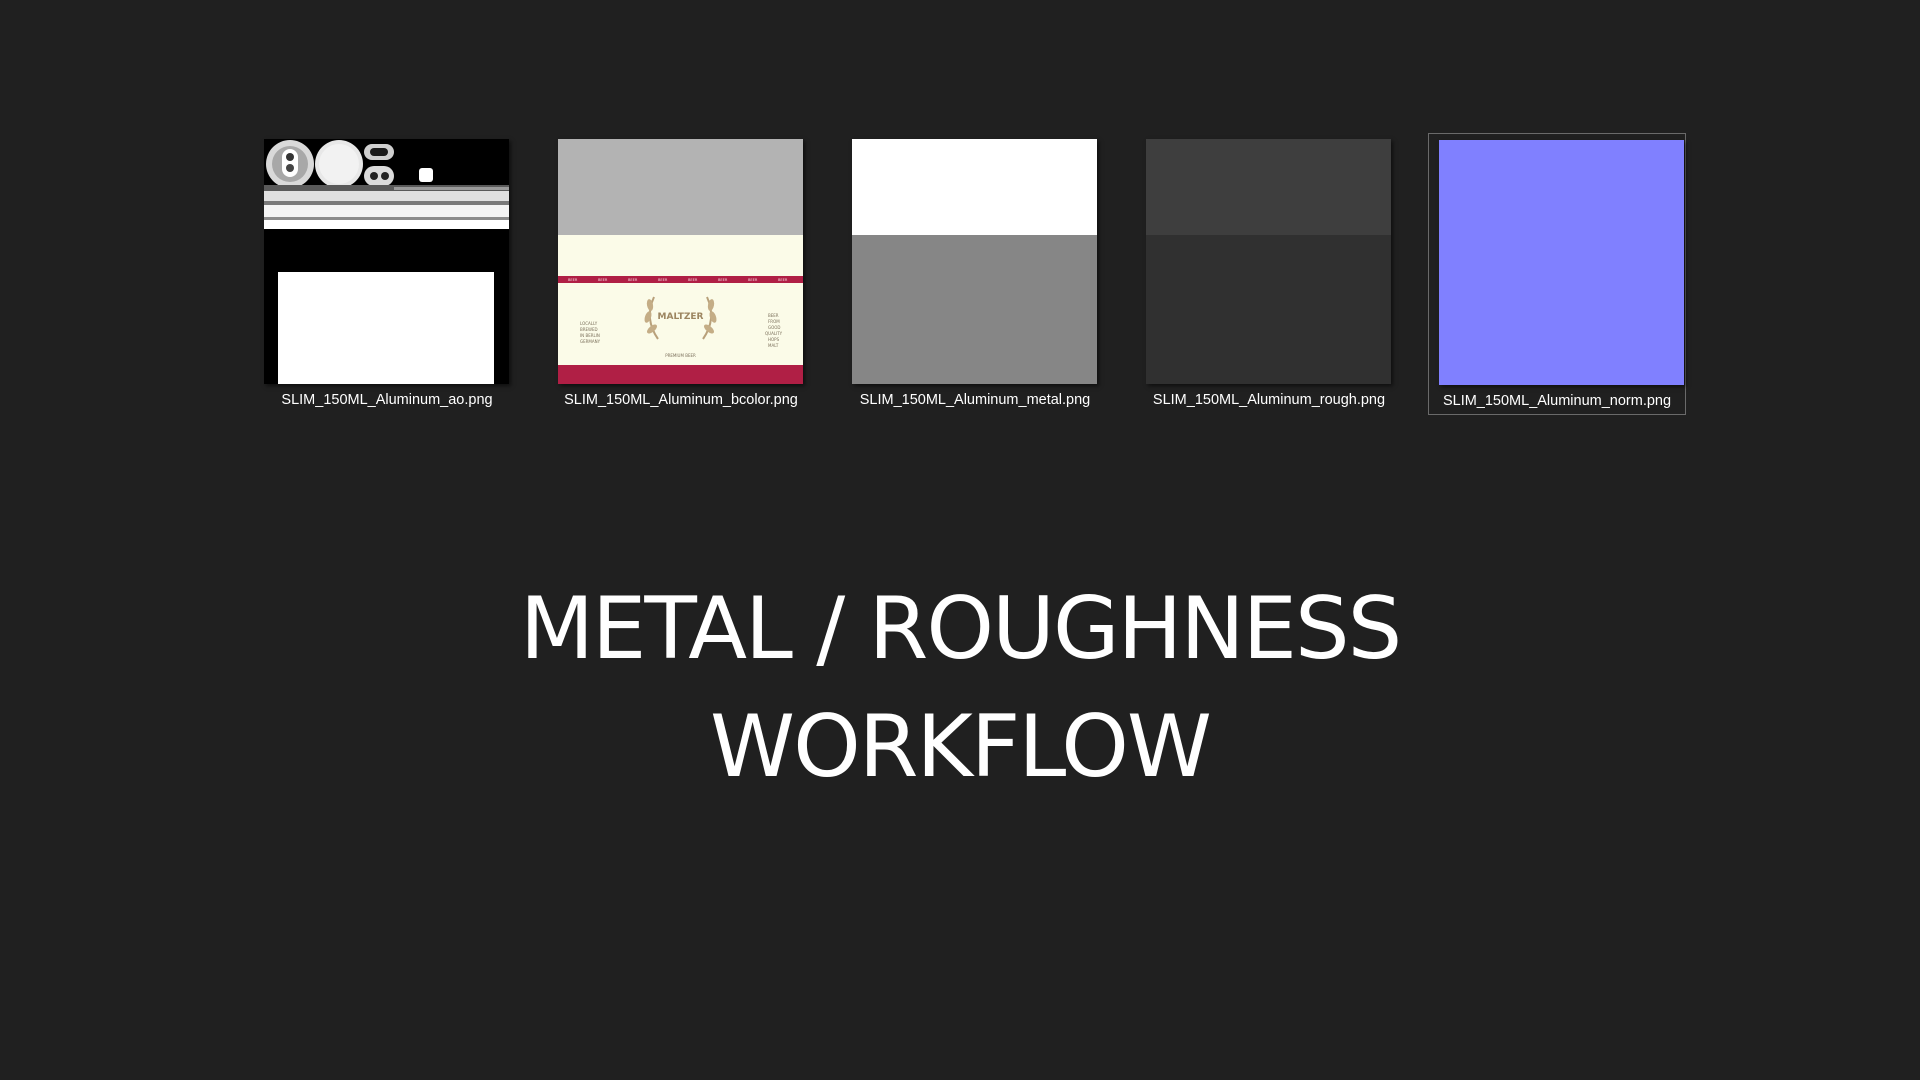  I want to click on label-left-line: IN BERLIN, so click(590, 335).